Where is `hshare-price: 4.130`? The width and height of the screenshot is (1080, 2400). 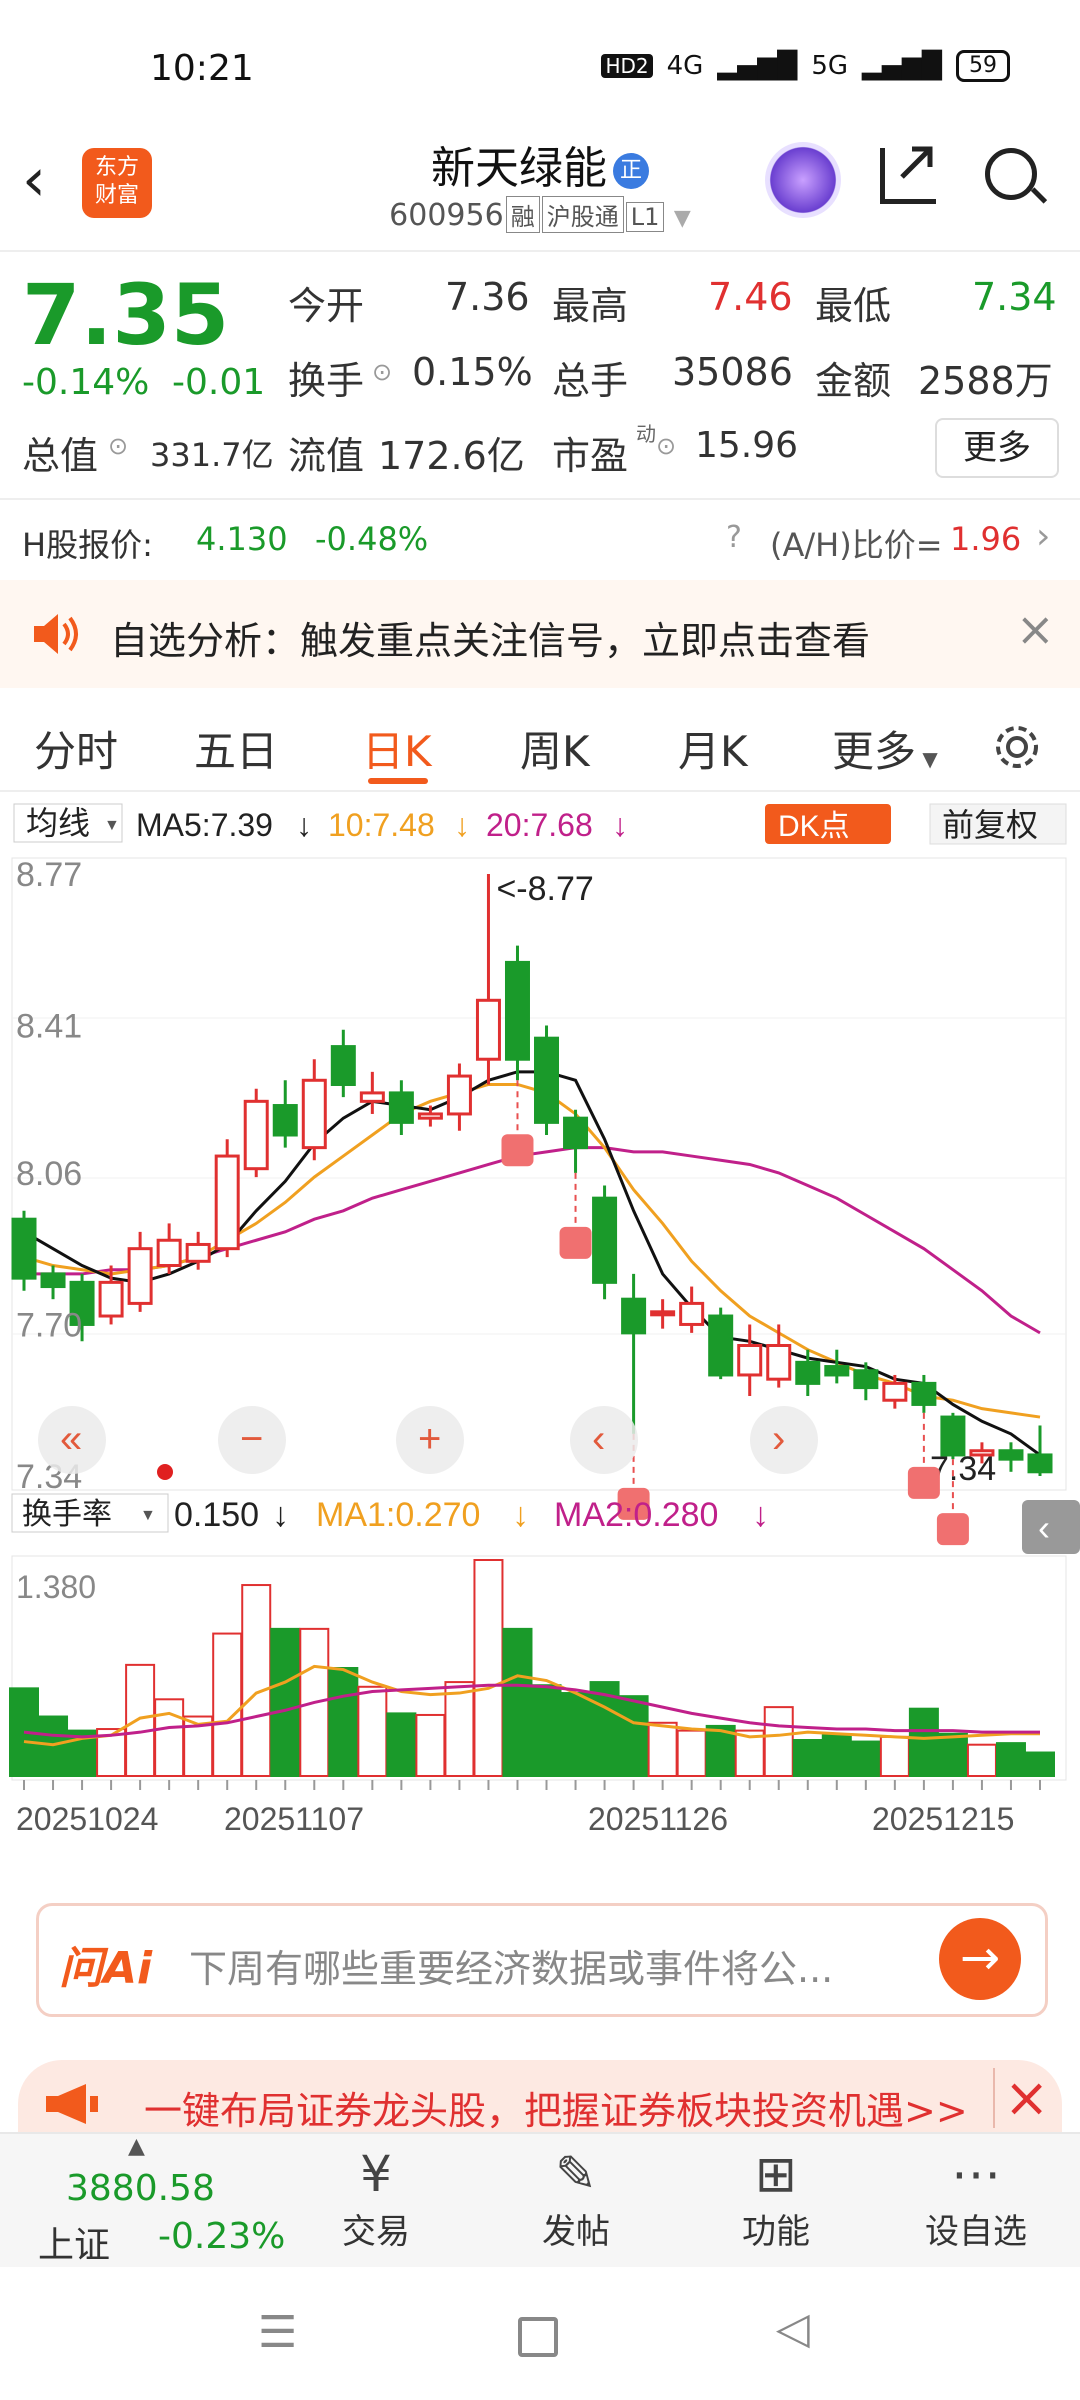 hshare-price: 4.130 is located at coordinates (242, 539).